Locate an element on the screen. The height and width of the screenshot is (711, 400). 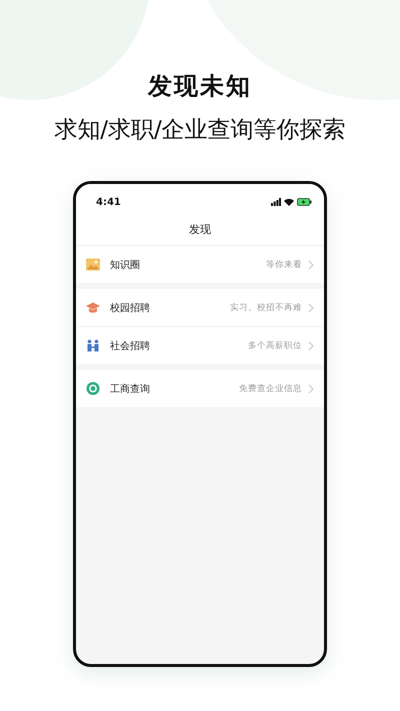
menu-item: 社会招聘 多个高薪职位 is located at coordinates (200, 345).